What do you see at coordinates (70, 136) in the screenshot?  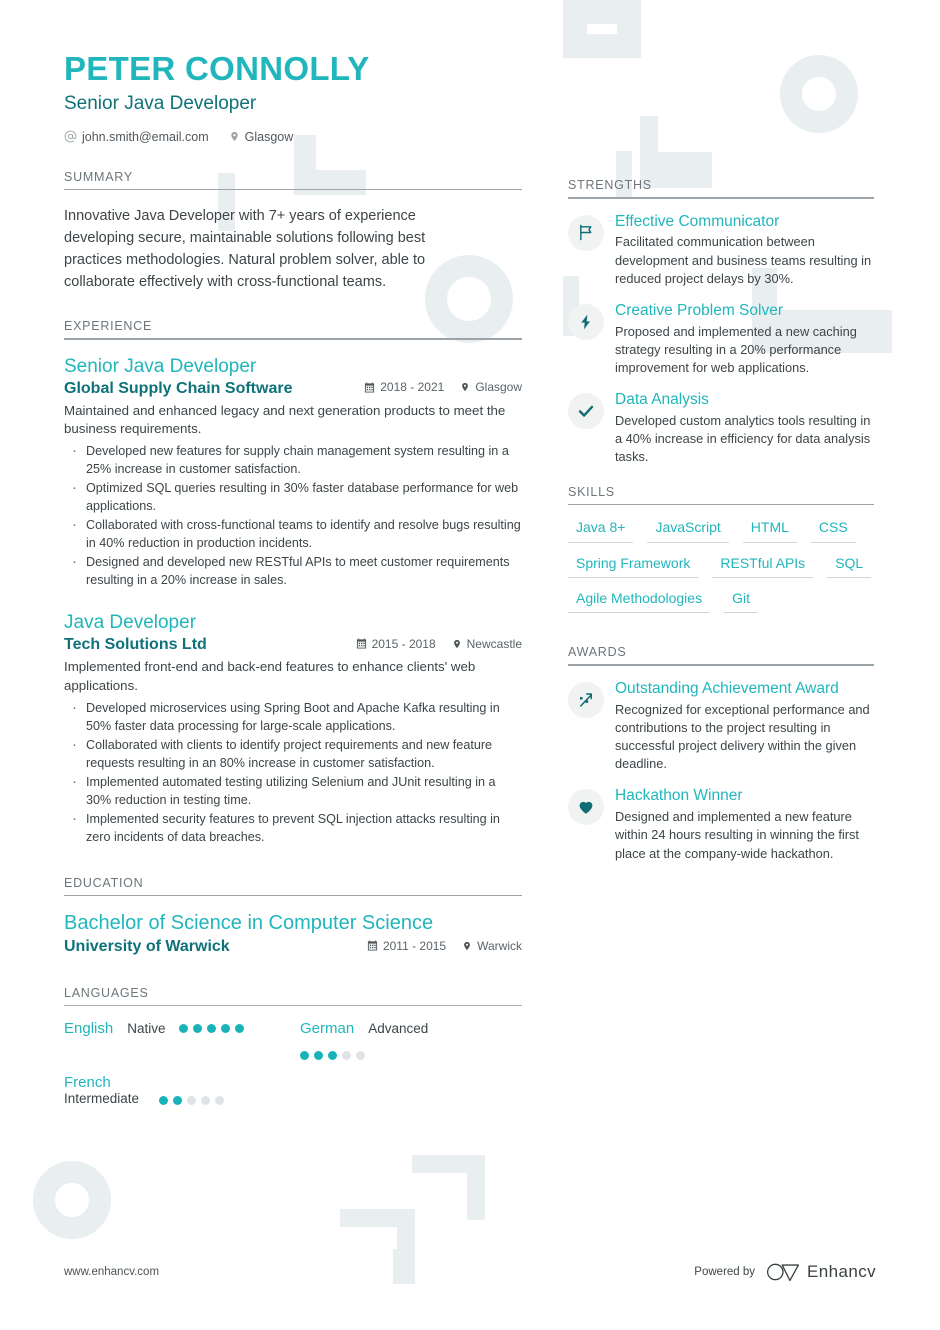 I see `at-icon` at bounding box center [70, 136].